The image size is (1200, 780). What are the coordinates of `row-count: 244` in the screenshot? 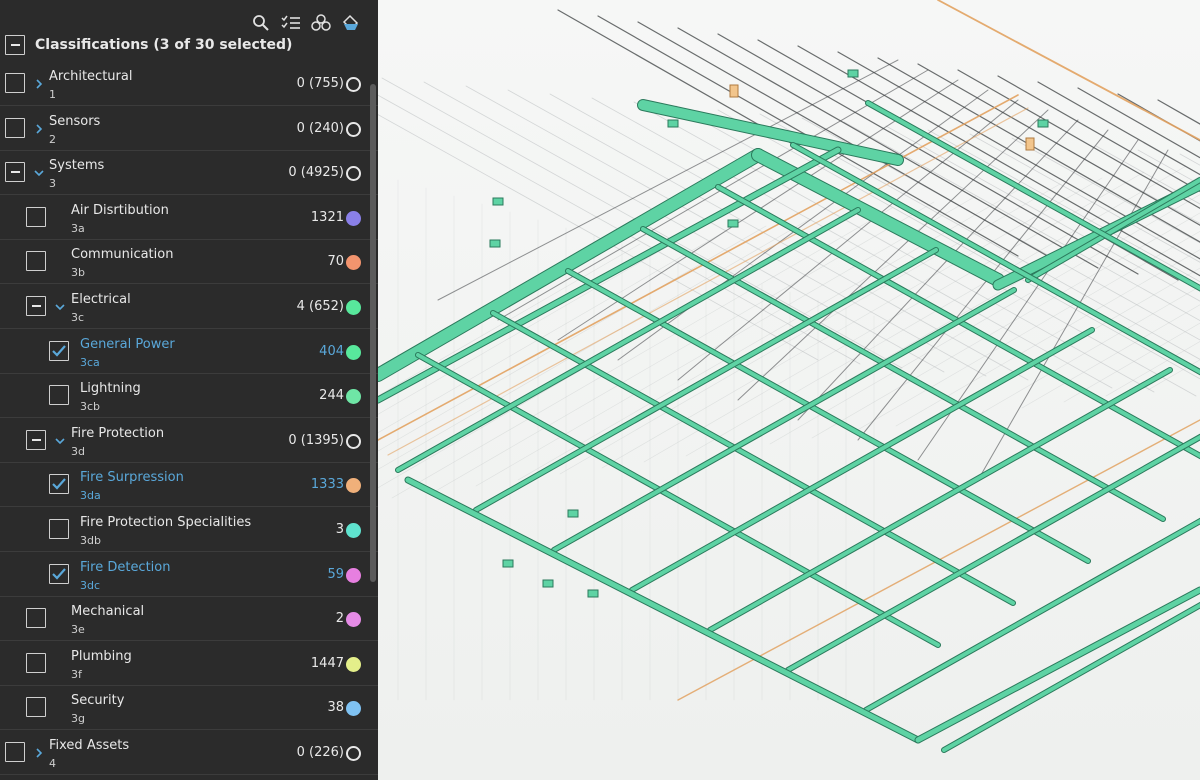 It's located at (331, 396).